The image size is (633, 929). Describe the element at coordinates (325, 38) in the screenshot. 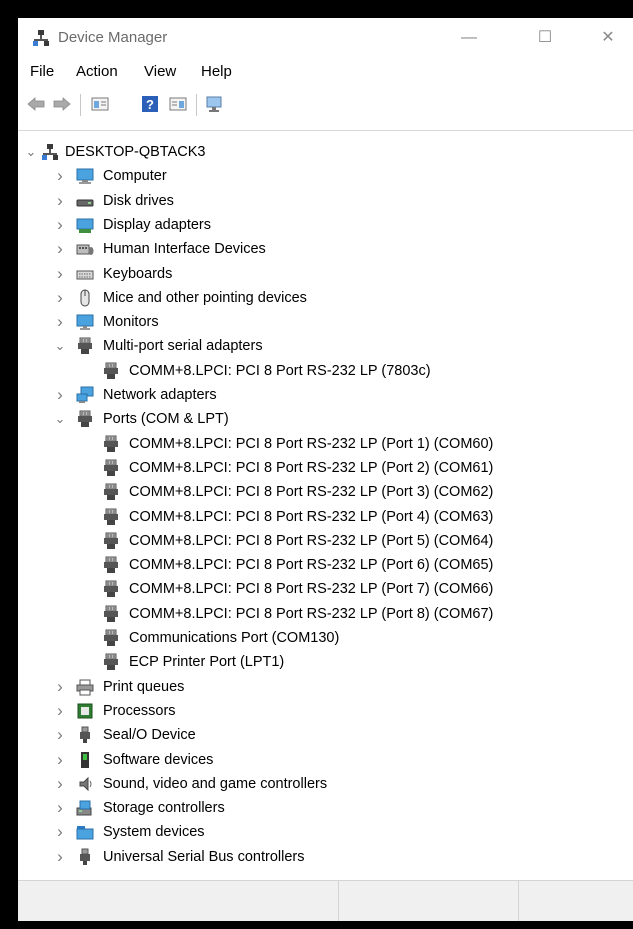

I see `title-bar: Device Manager — ☐ ✕` at that location.